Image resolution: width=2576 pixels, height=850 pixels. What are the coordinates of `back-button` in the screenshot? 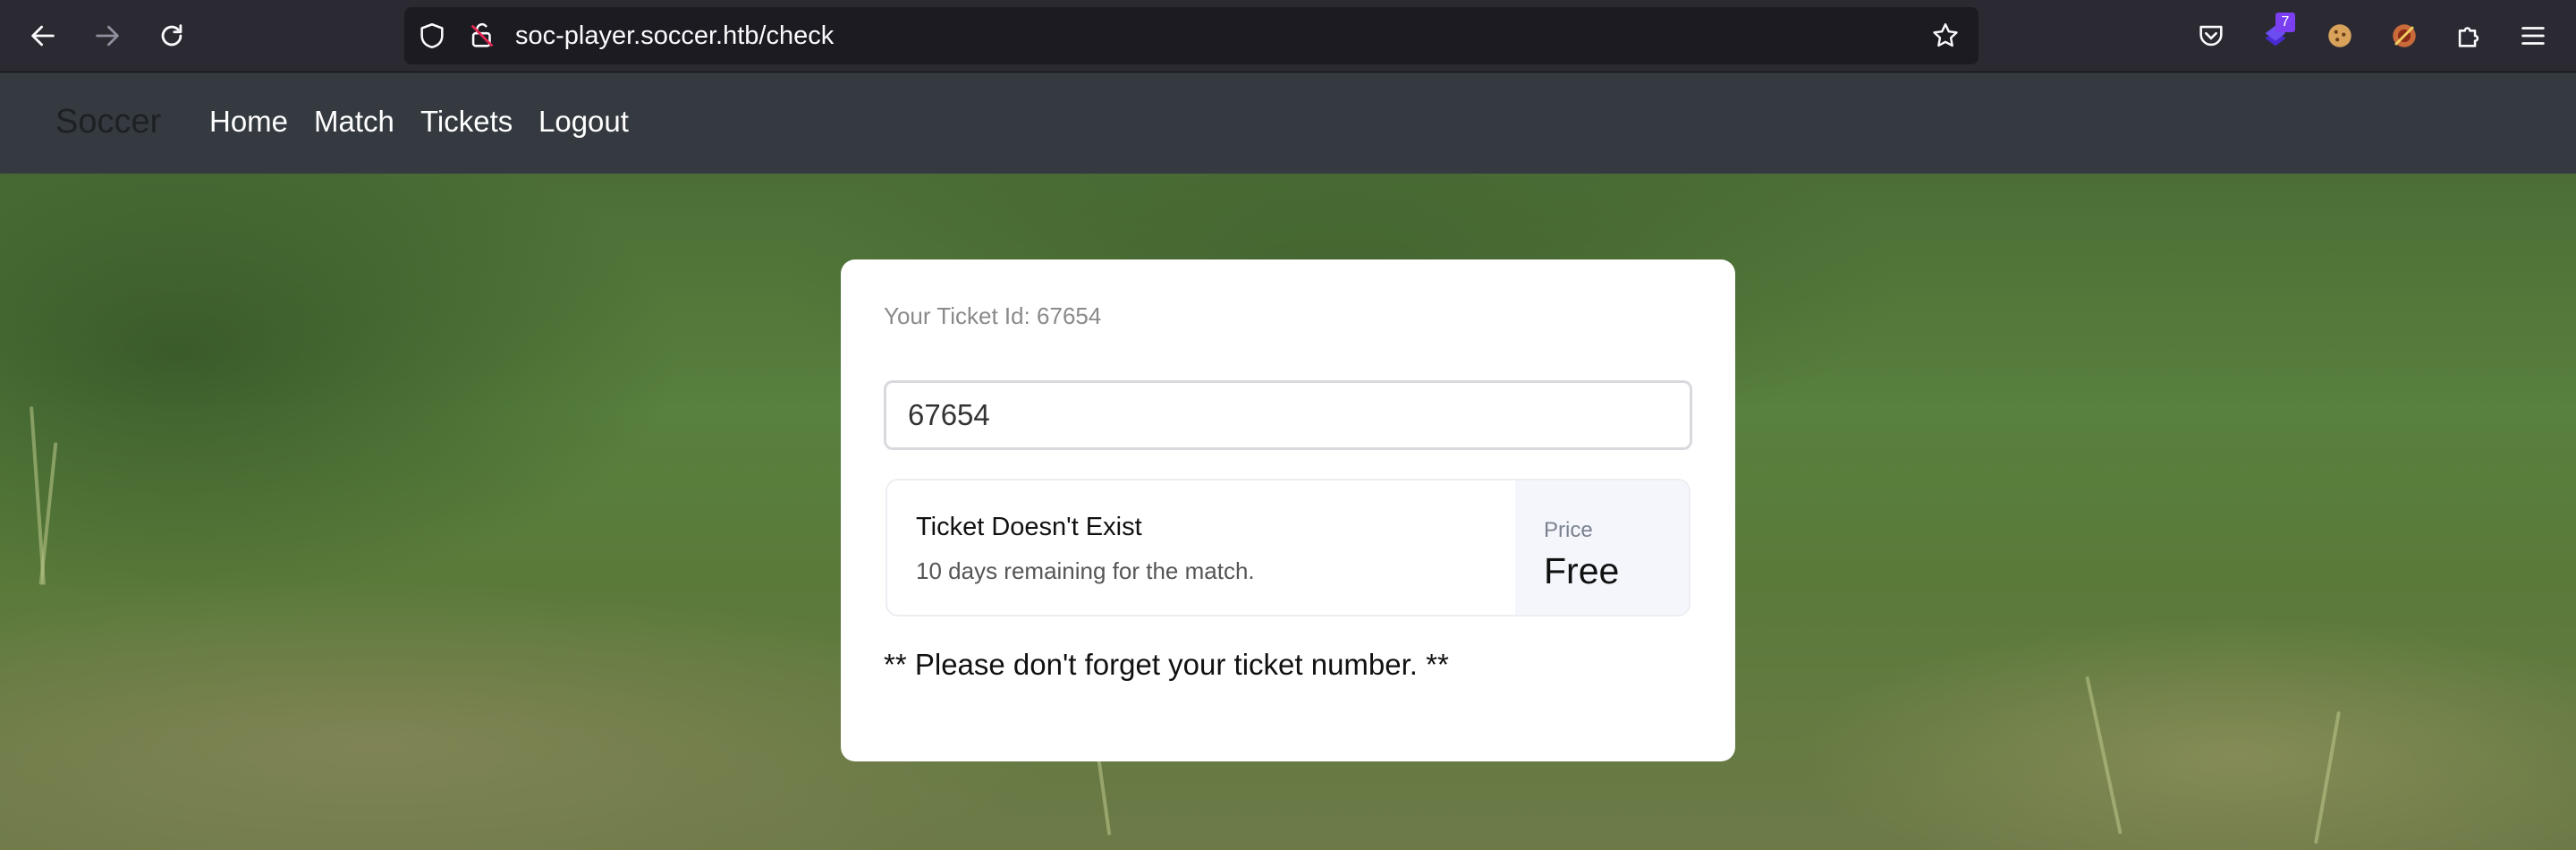 It's located at (43, 35).